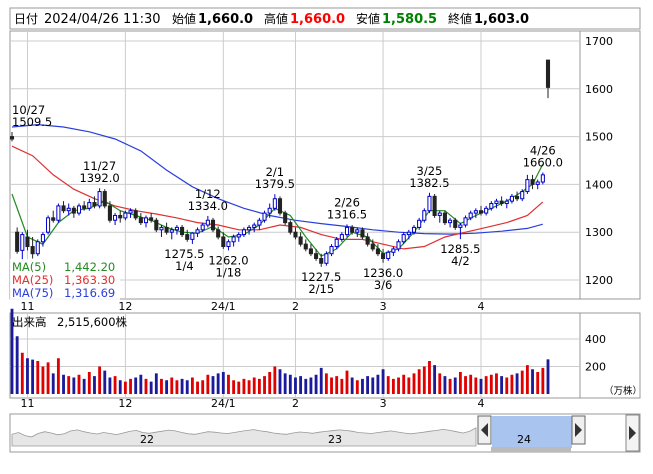 The height and width of the screenshot is (474, 653). What do you see at coordinates (599, 89) in the screenshot?
I see `price-tick-label: 1600` at bounding box center [599, 89].